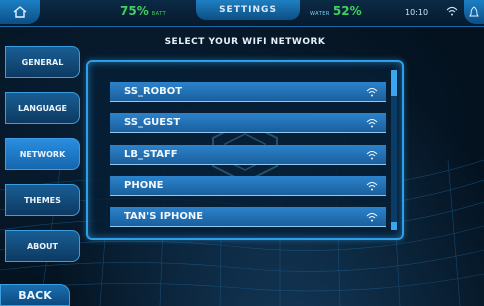 The height and width of the screenshot is (306, 484). I want to click on sidebar-item-network: NETWORK, so click(42, 154).